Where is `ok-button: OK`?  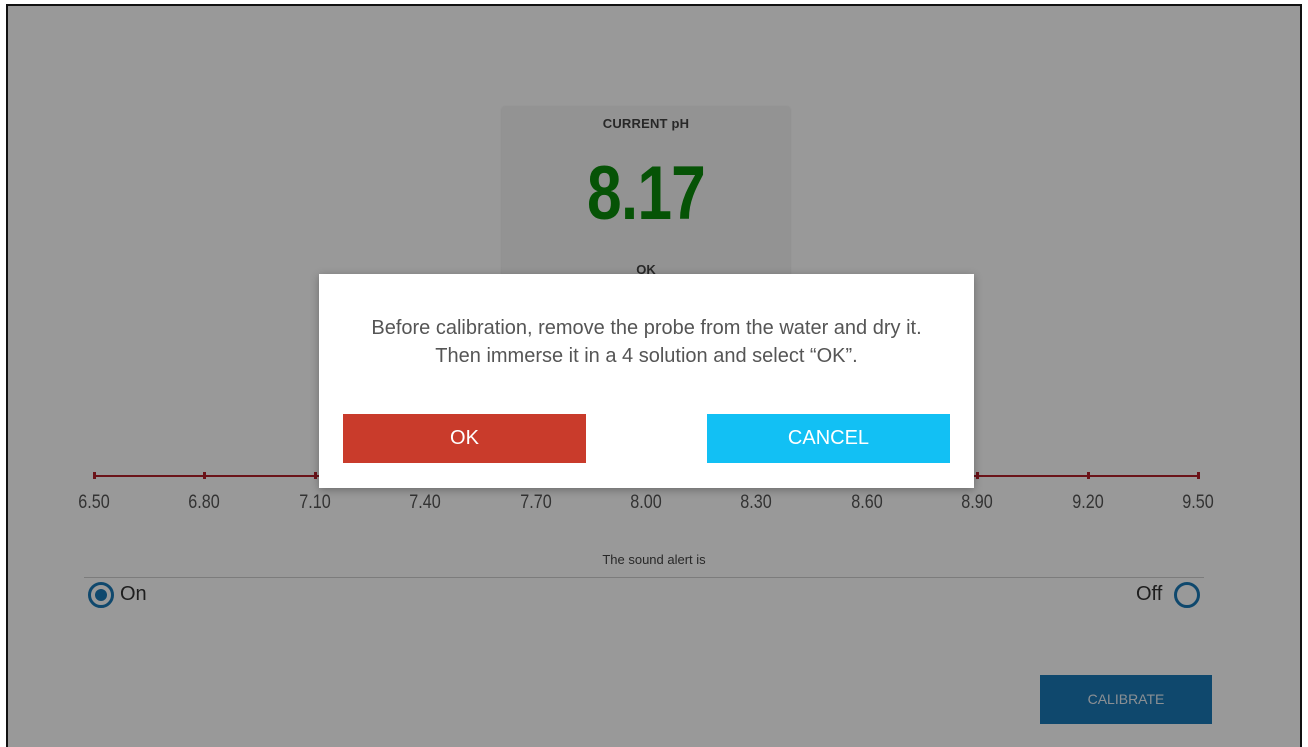 ok-button: OK is located at coordinates (464, 438).